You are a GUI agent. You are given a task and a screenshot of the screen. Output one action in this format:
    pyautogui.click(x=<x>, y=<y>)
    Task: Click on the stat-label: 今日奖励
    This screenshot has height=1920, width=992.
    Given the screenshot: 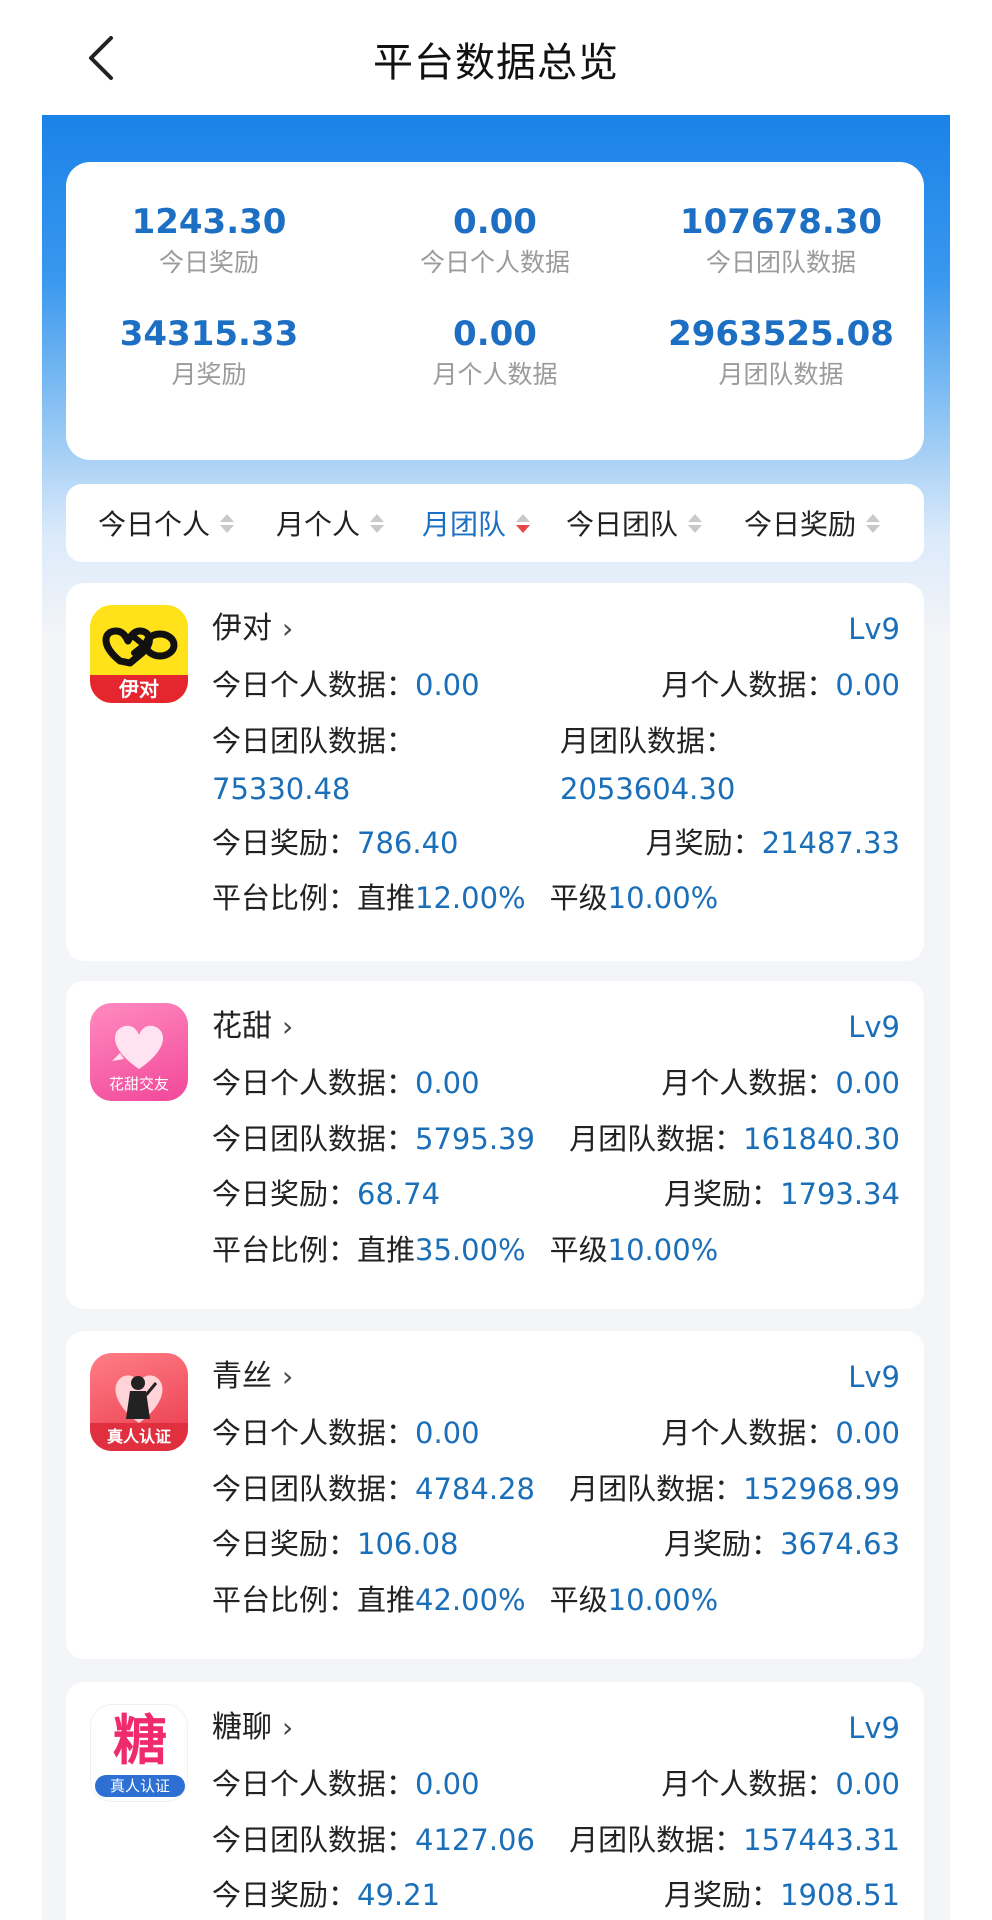 What is the action you would take?
    pyautogui.click(x=208, y=262)
    